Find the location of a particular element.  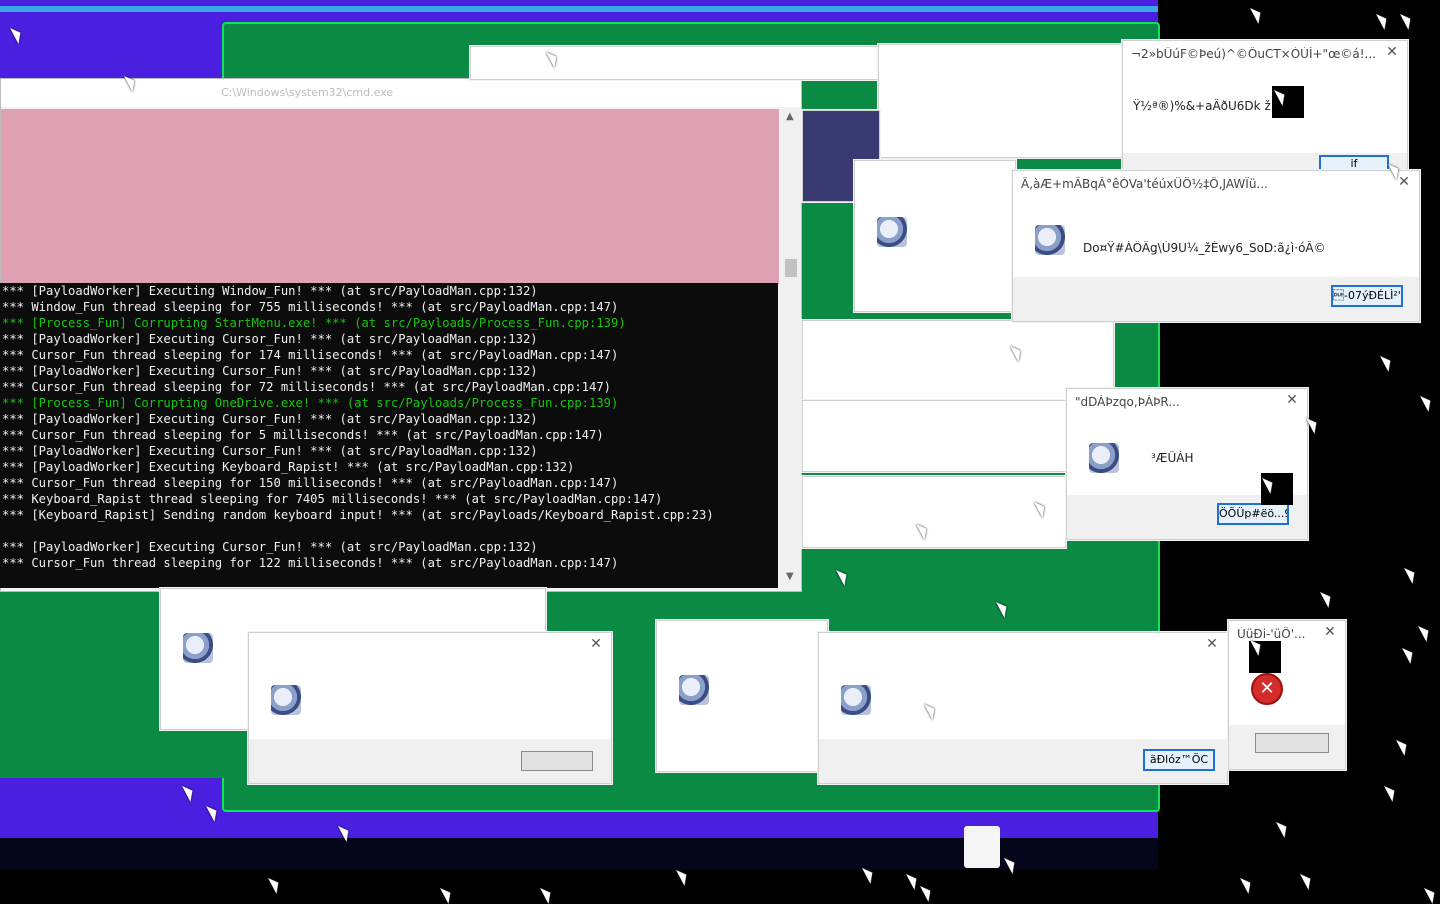

desktop-cyan-edge is located at coordinates (579, 9).